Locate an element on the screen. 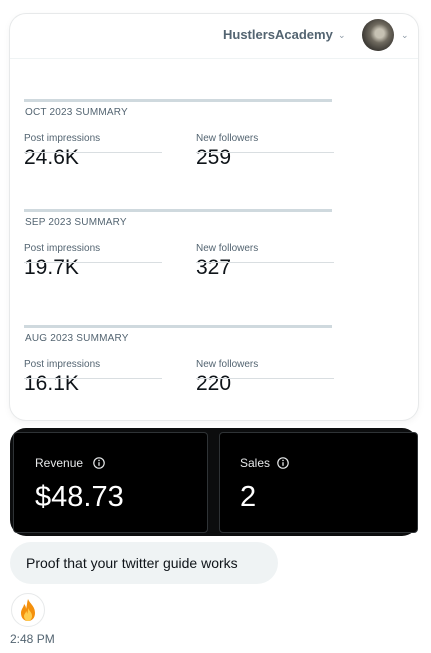 The image size is (431, 653). revenue-value: $48.73 is located at coordinates (79, 497).